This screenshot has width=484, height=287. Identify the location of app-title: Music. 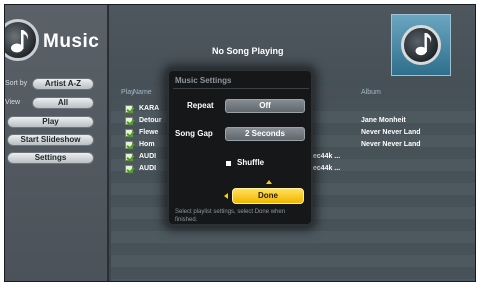
(71, 41).